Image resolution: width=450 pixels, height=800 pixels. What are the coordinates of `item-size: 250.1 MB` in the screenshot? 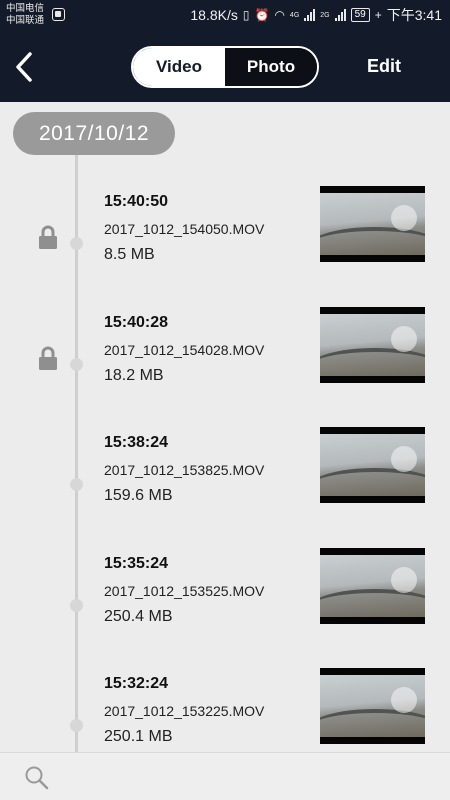 It's located at (138, 736).